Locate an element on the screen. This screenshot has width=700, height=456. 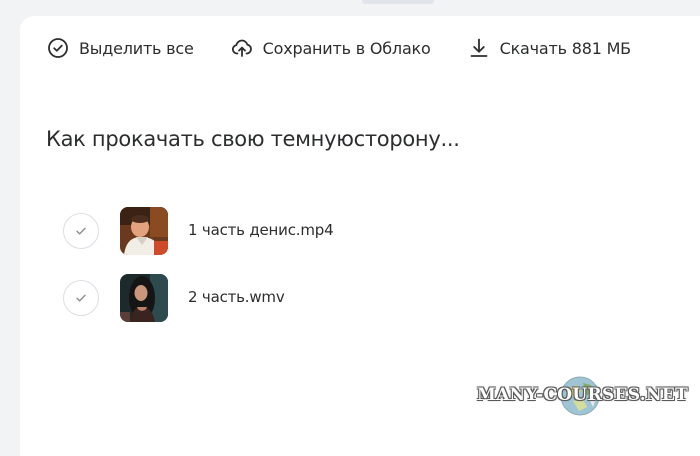
watermark-text: MANY-COURSES.NET is located at coordinates (582, 395).